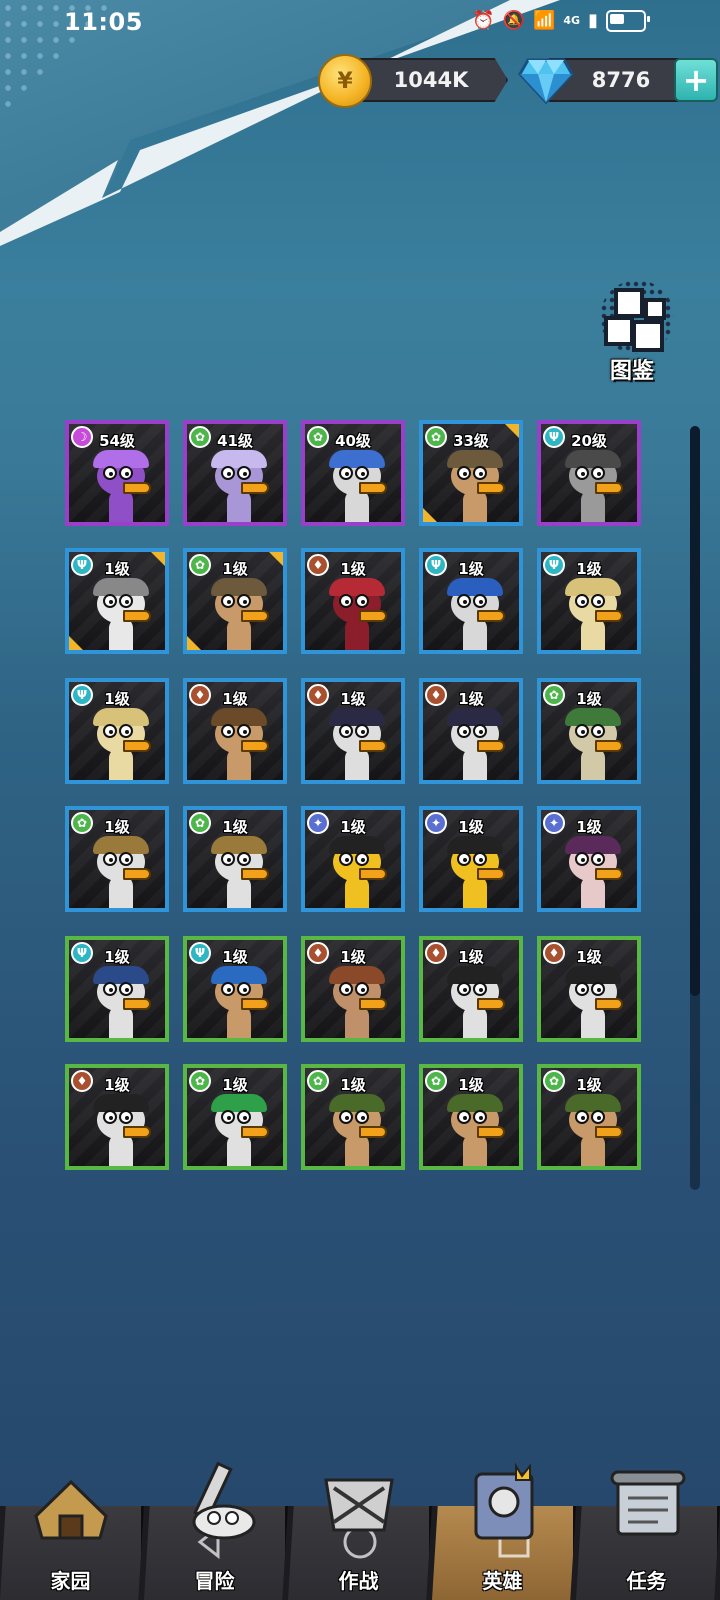 The image size is (720, 1600). I want to click on hero-level: 20级, so click(589, 441).